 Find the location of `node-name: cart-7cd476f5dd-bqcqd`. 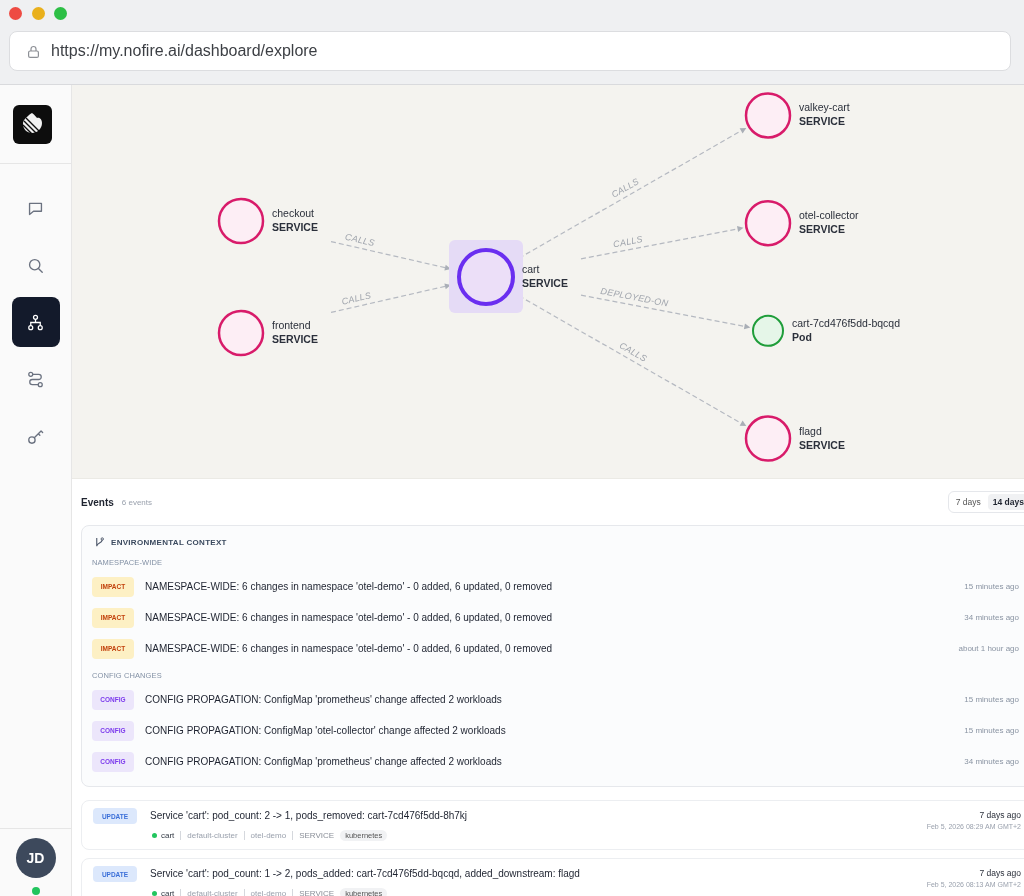

node-name: cart-7cd476f5dd-bqcqd is located at coordinates (846, 322).